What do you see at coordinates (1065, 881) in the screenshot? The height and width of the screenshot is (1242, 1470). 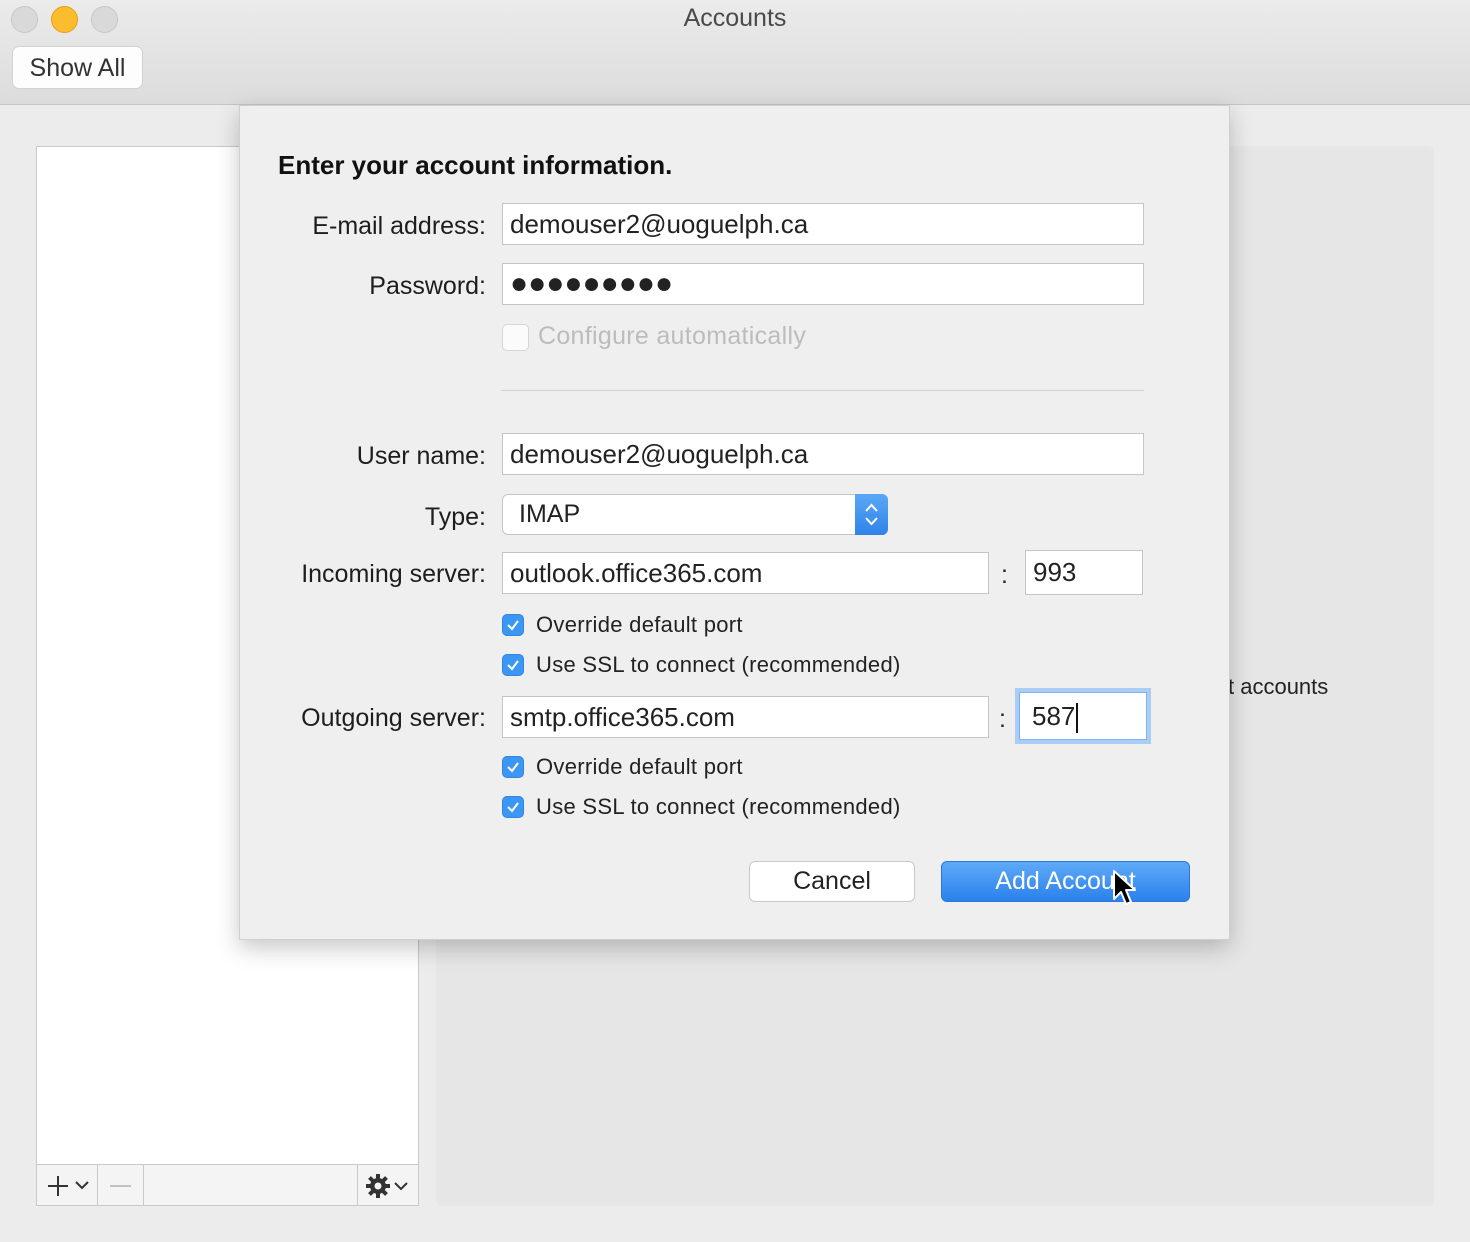 I see `add-account-button: Add Account` at bounding box center [1065, 881].